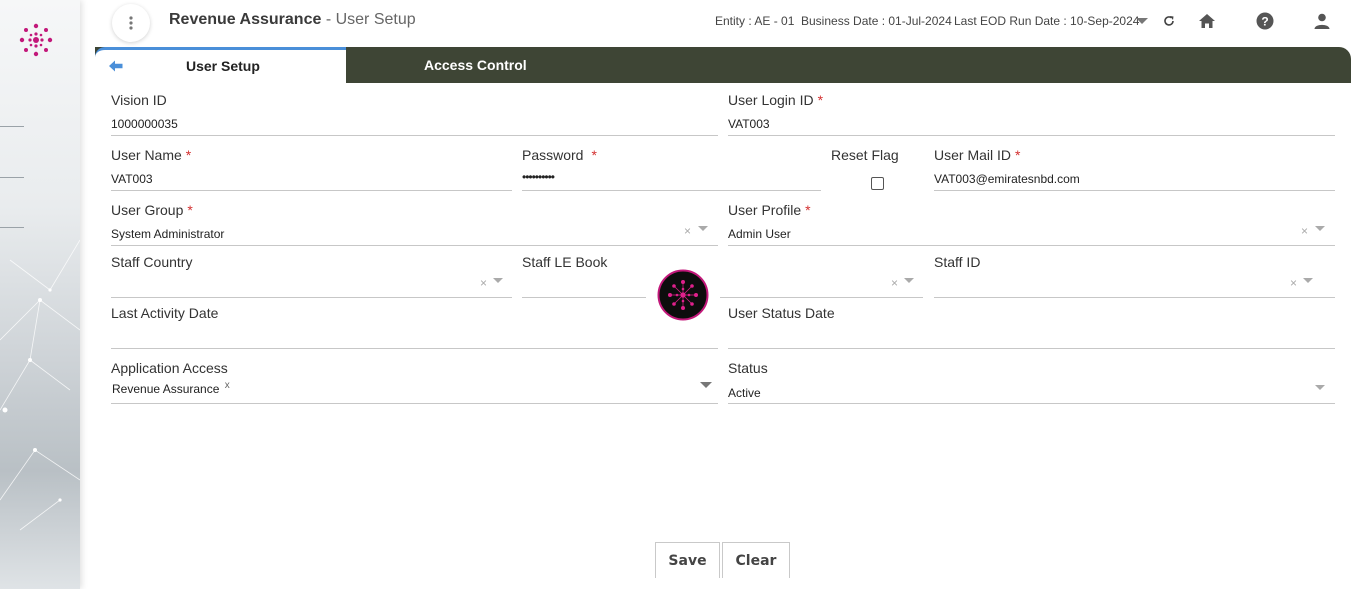 This screenshot has width=1366, height=589. What do you see at coordinates (781, 313) in the screenshot?
I see `user-status-date-label: User Status Date` at bounding box center [781, 313].